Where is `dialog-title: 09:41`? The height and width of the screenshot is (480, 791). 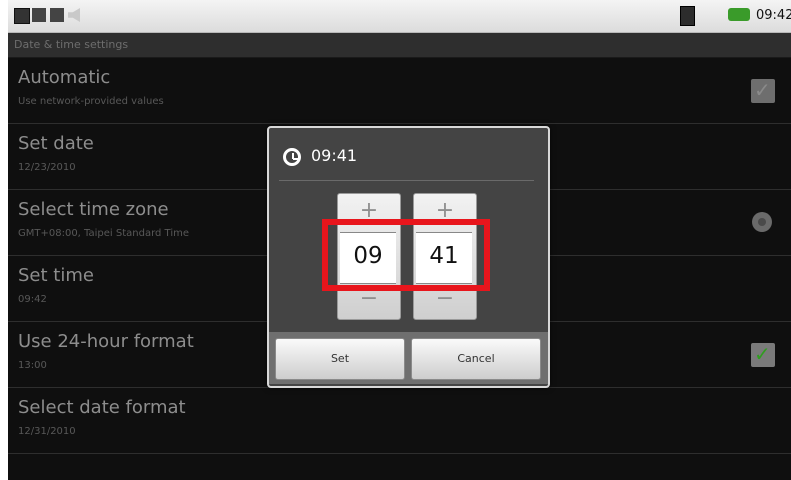 dialog-title: 09:41 is located at coordinates (334, 155).